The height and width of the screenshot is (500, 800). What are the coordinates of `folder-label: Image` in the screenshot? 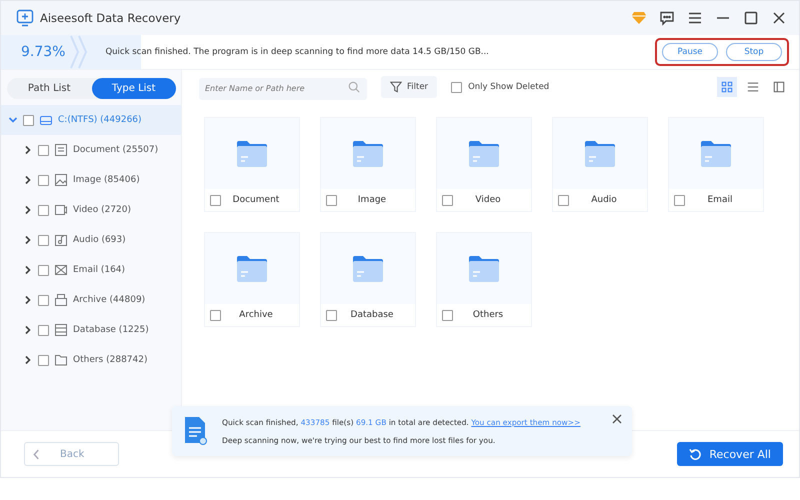 It's located at (372, 200).